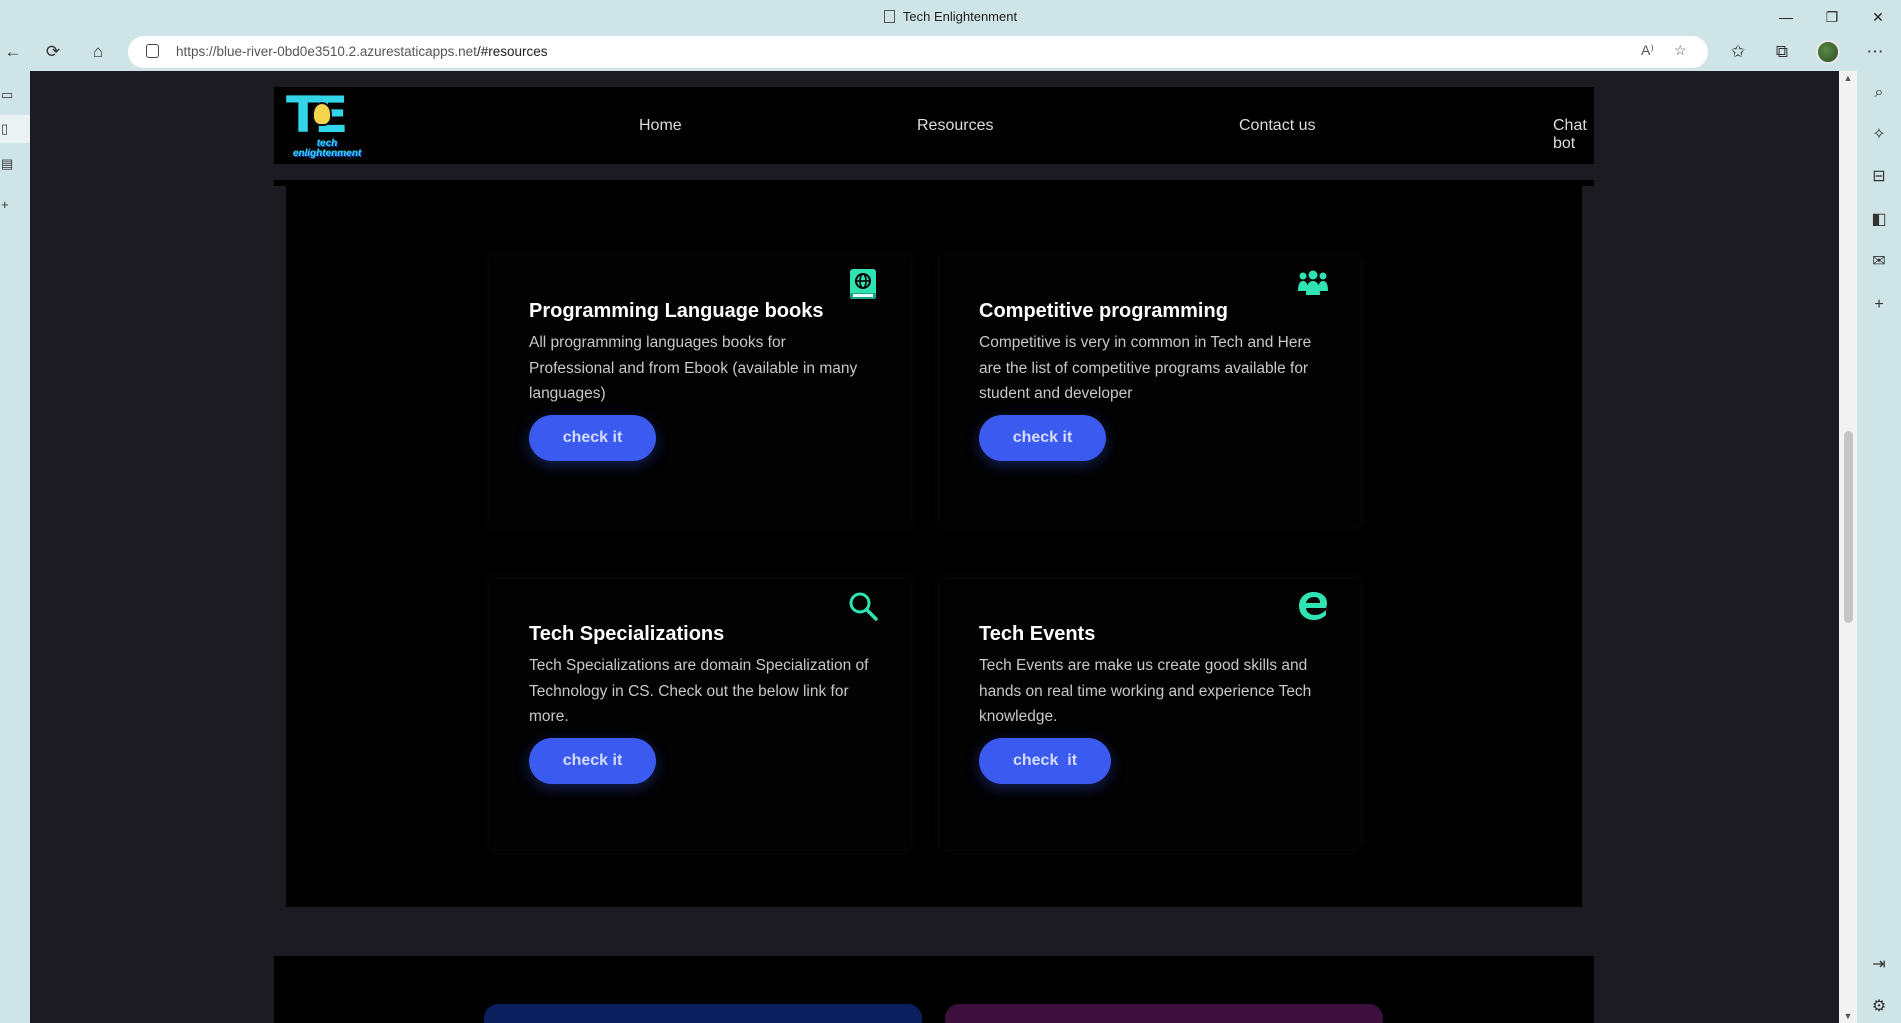 The height and width of the screenshot is (1023, 1901). I want to click on lightbulb-icon, so click(322, 114).